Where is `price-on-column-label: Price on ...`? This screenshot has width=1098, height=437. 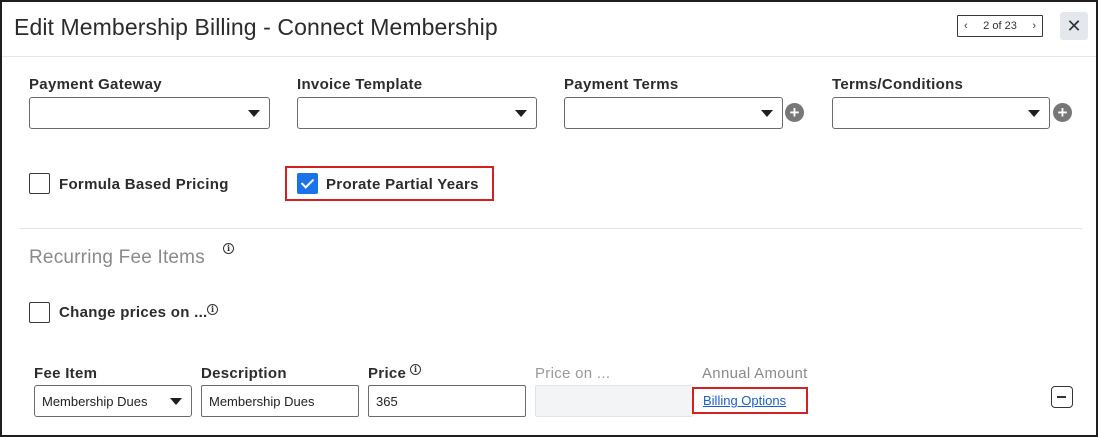 price-on-column-label: Price on ... is located at coordinates (573, 373).